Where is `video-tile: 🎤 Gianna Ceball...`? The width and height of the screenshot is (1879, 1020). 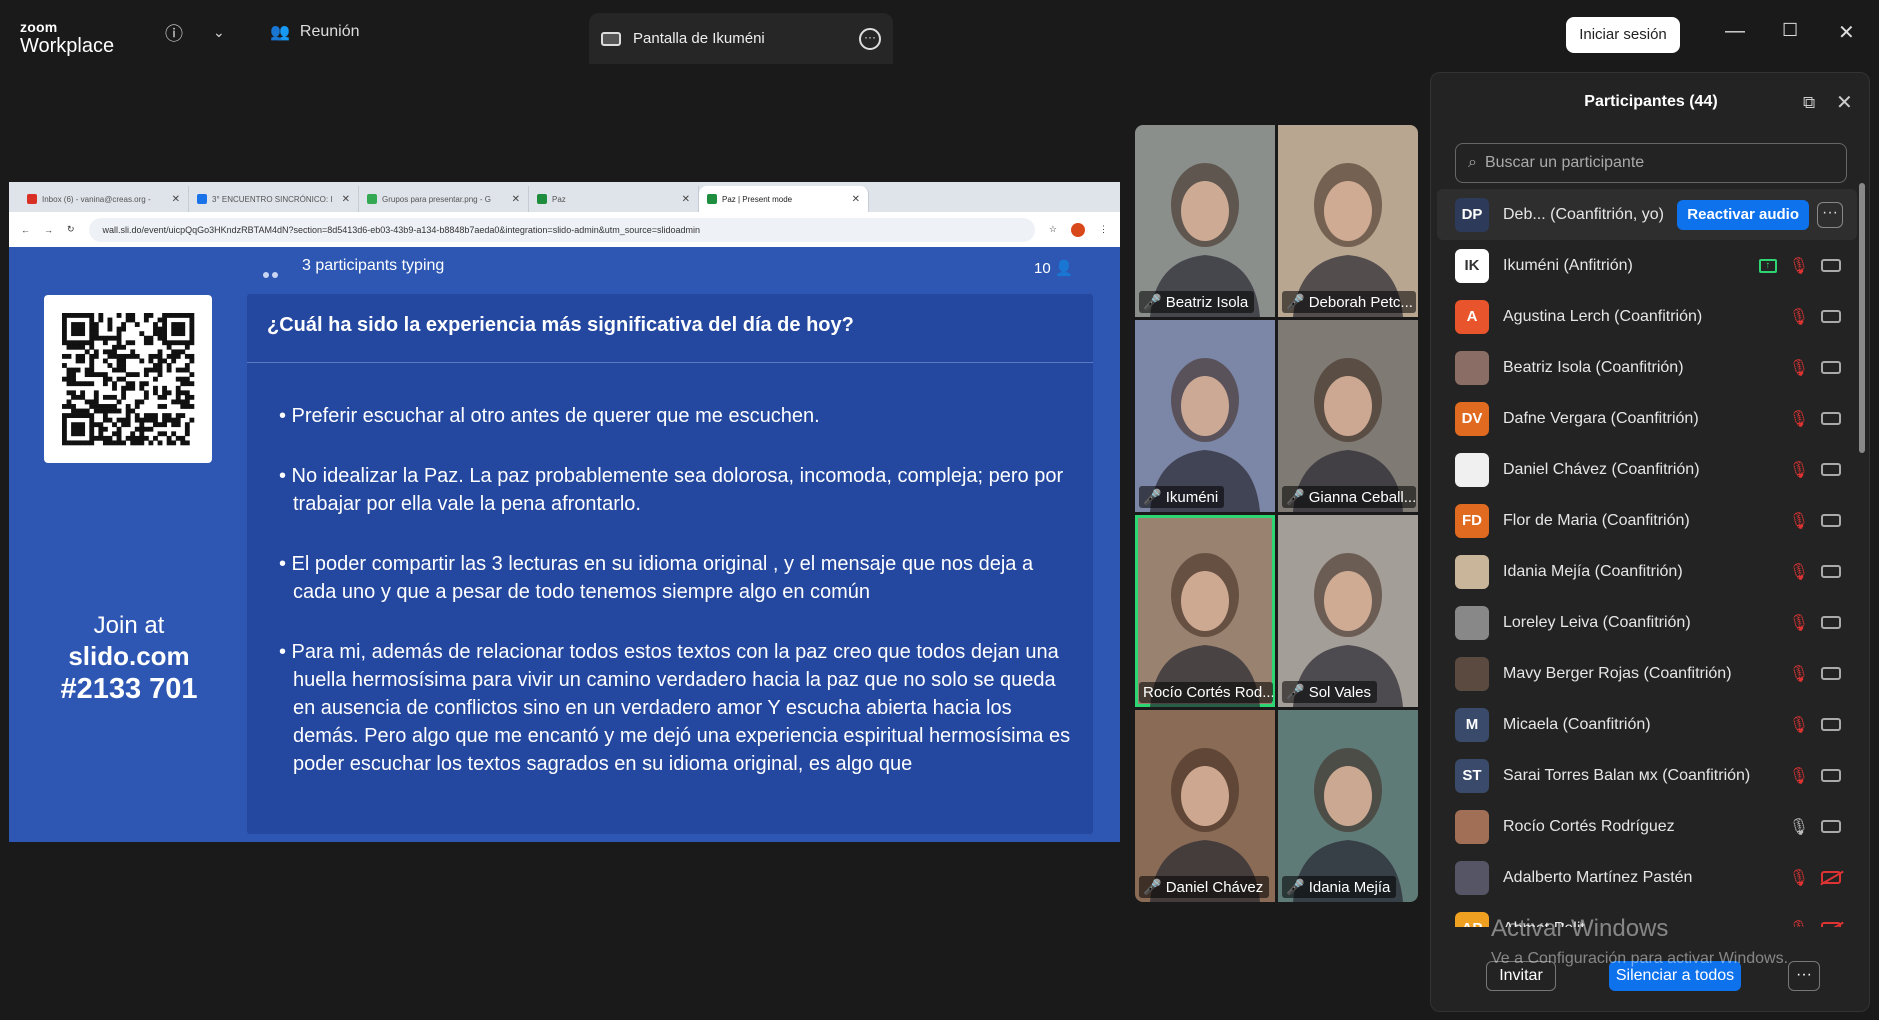
video-tile: 🎤 Gianna Ceball... is located at coordinates (1348, 416).